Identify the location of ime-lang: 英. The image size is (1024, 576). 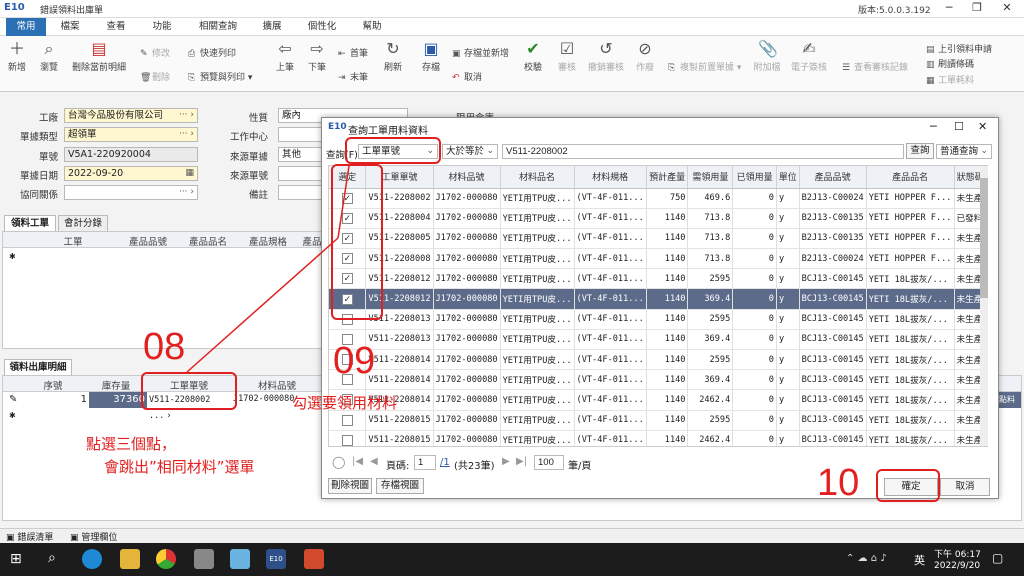
(919, 560).